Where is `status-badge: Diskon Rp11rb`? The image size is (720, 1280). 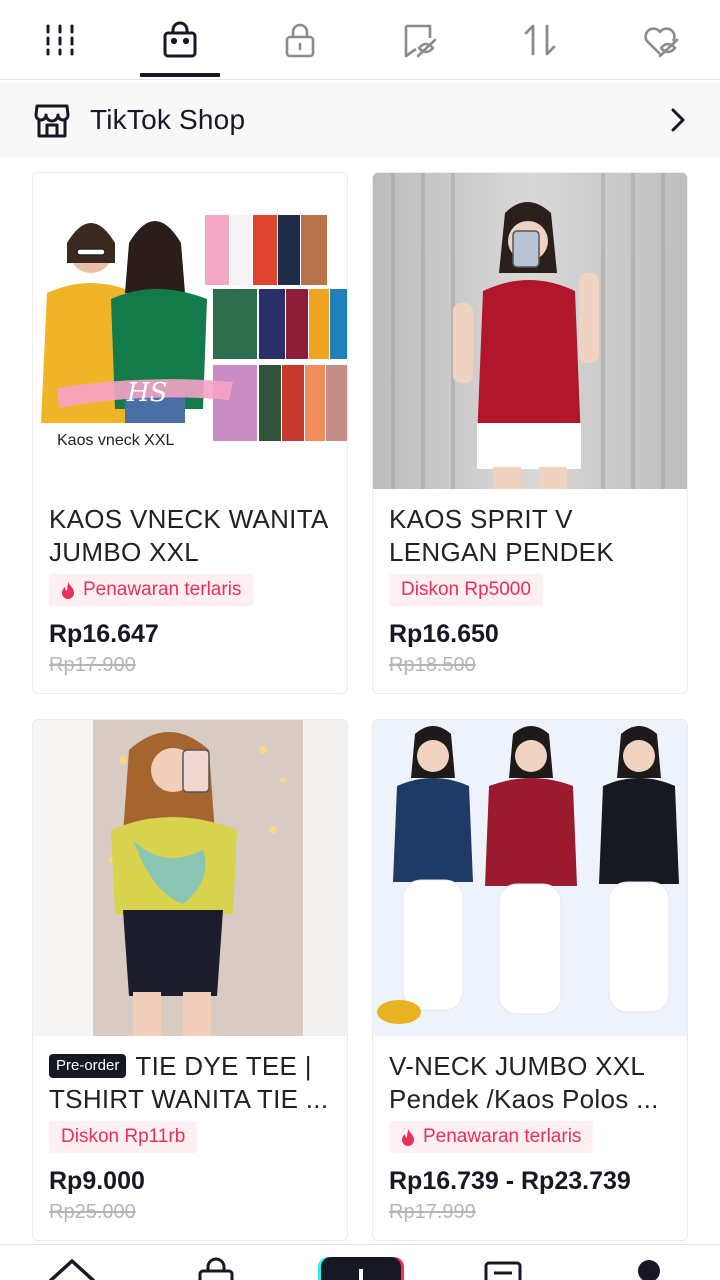
status-badge: Diskon Rp11rb is located at coordinates (123, 1137).